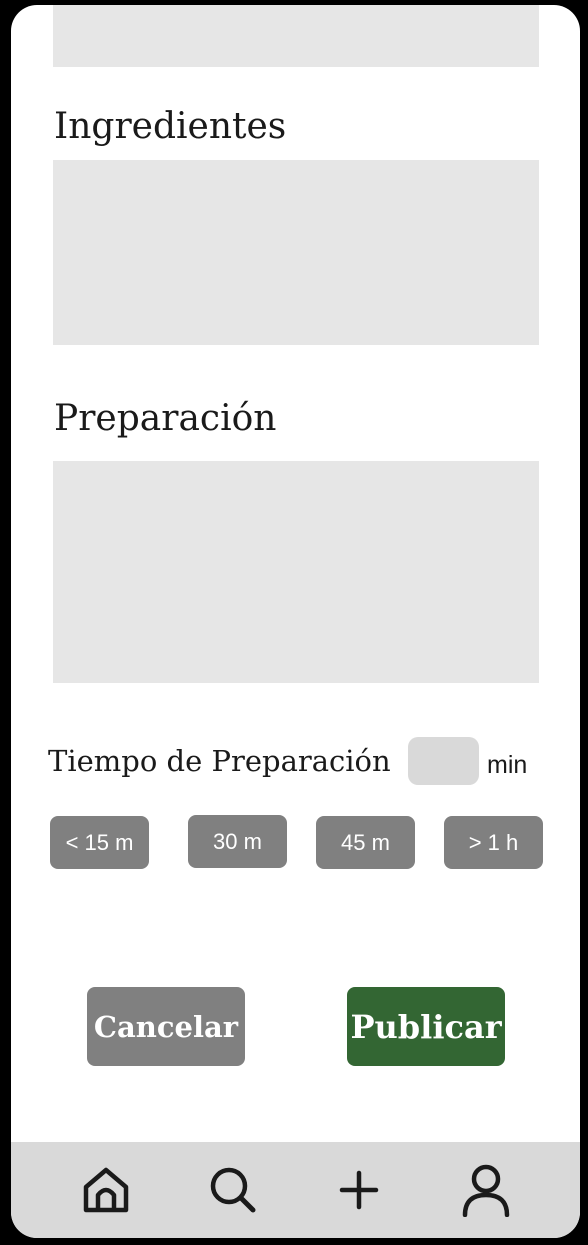  Describe the element at coordinates (237, 841) in the screenshot. I see `time-option-30: 30 m` at that location.